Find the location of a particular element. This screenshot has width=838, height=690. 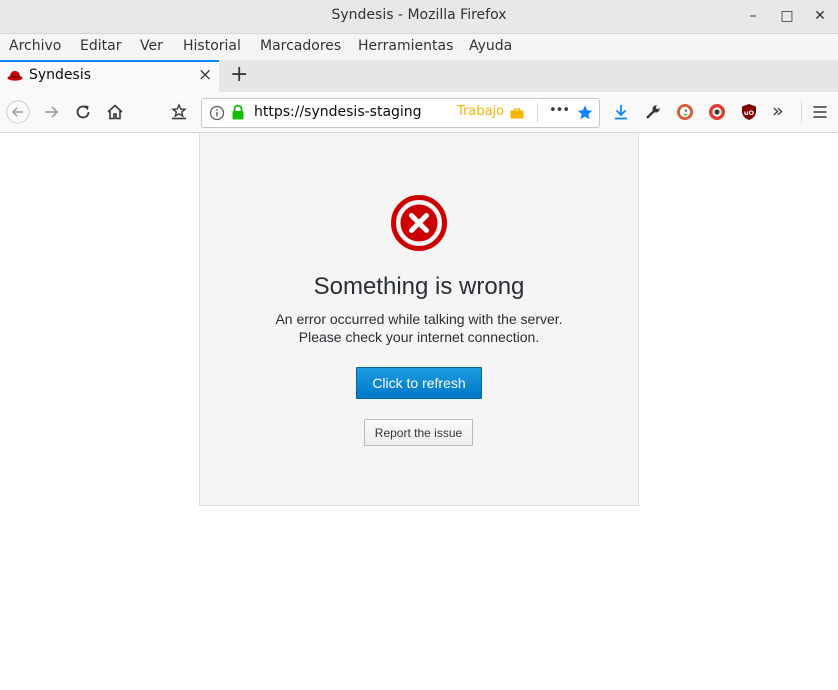

bookmark-tray-icon is located at coordinates (179, 111).